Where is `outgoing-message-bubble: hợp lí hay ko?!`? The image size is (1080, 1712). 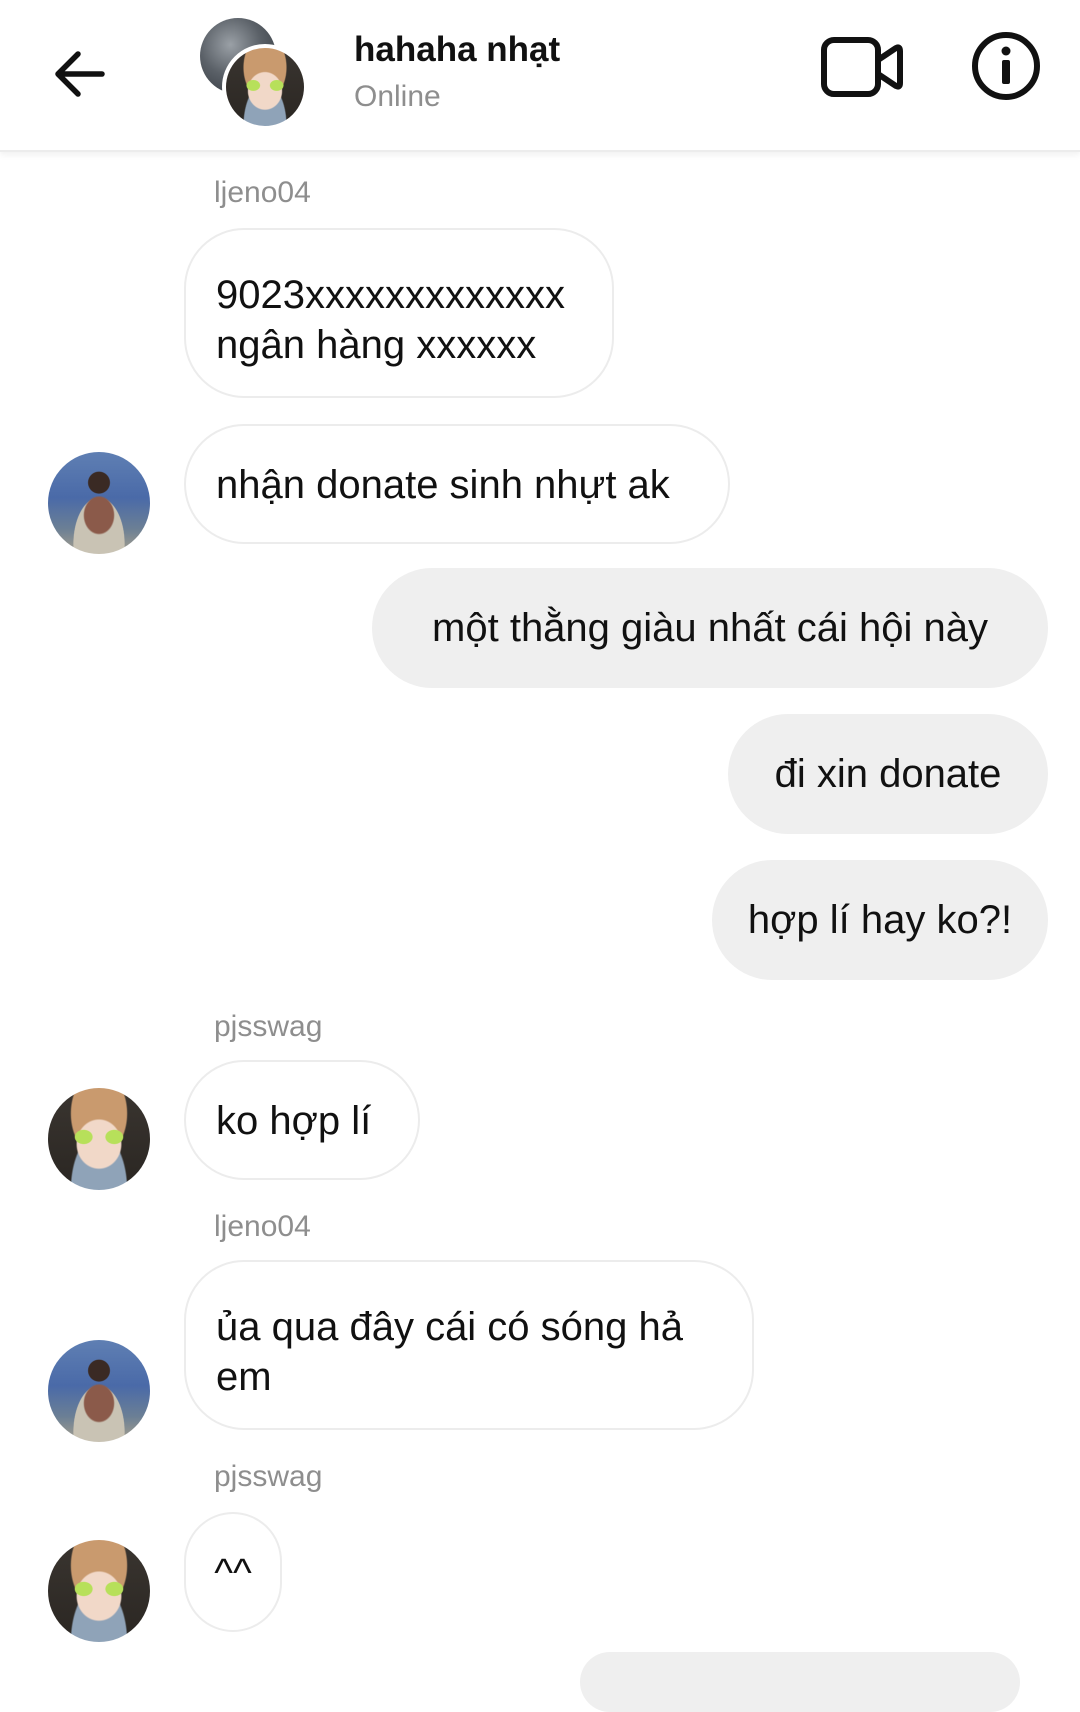
outgoing-message-bubble: hợp lí hay ko?! is located at coordinates (880, 920).